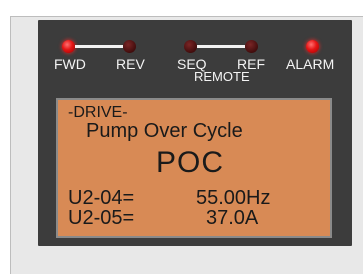 The image size is (363, 274). What do you see at coordinates (68, 46) in the screenshot?
I see `fwd-led-icon` at bounding box center [68, 46].